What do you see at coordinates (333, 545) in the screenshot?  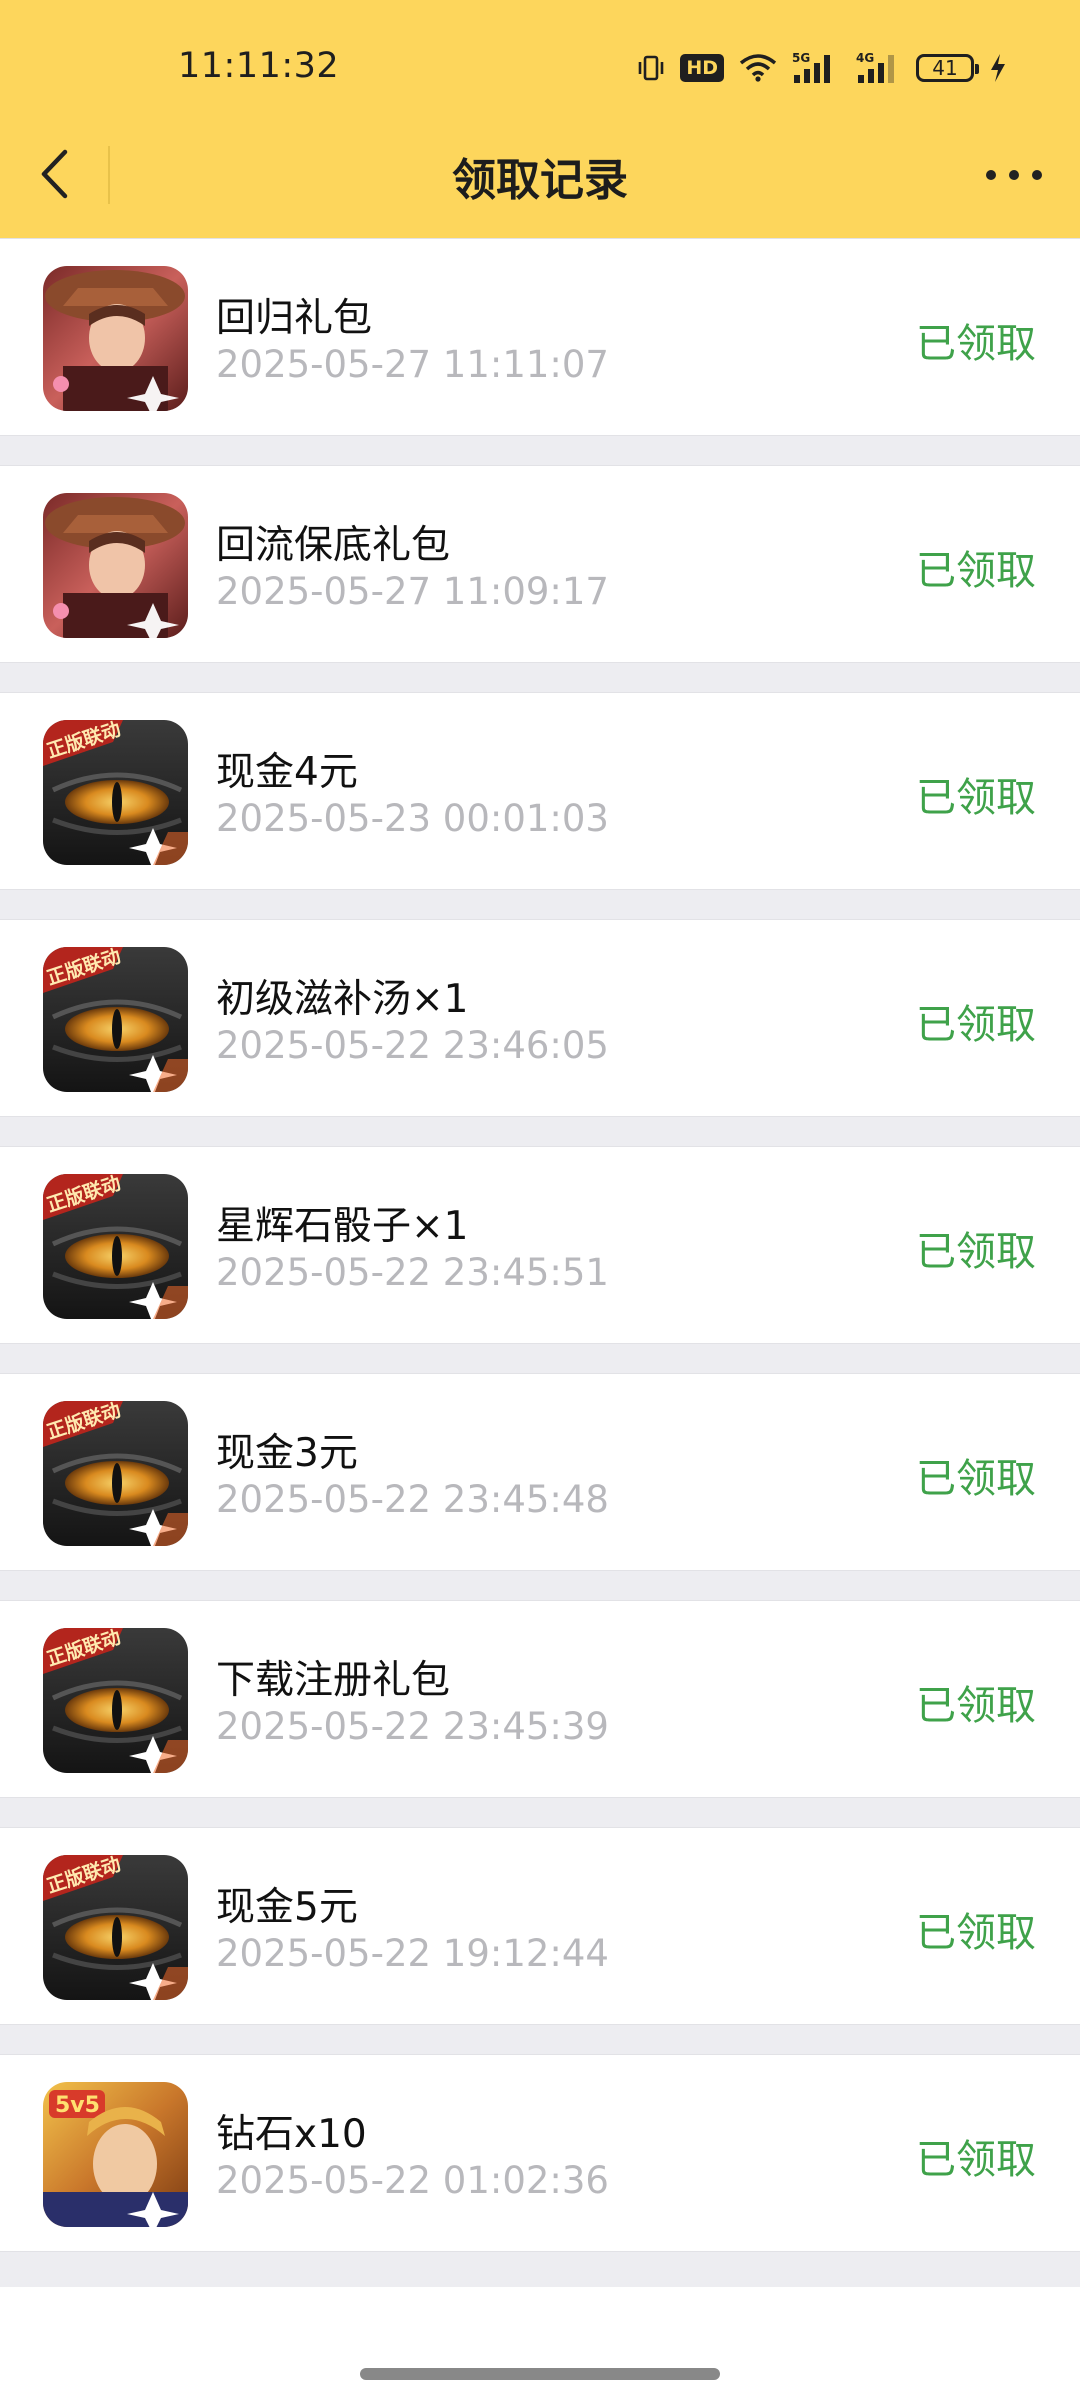 I see `record-title: 回流保底礼包` at bounding box center [333, 545].